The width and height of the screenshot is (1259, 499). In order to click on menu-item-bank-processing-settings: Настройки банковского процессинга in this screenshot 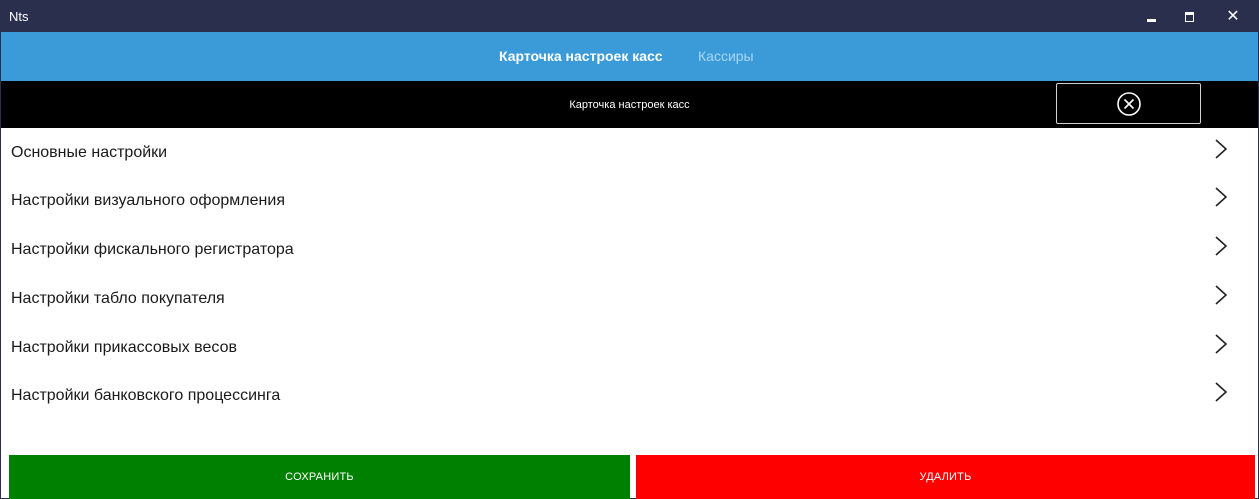, I will do `click(629, 395)`.